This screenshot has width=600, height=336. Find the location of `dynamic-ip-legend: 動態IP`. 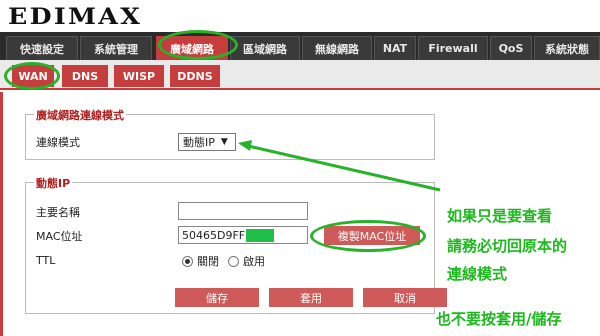

dynamic-ip-legend: 動態IP is located at coordinates (53, 183).